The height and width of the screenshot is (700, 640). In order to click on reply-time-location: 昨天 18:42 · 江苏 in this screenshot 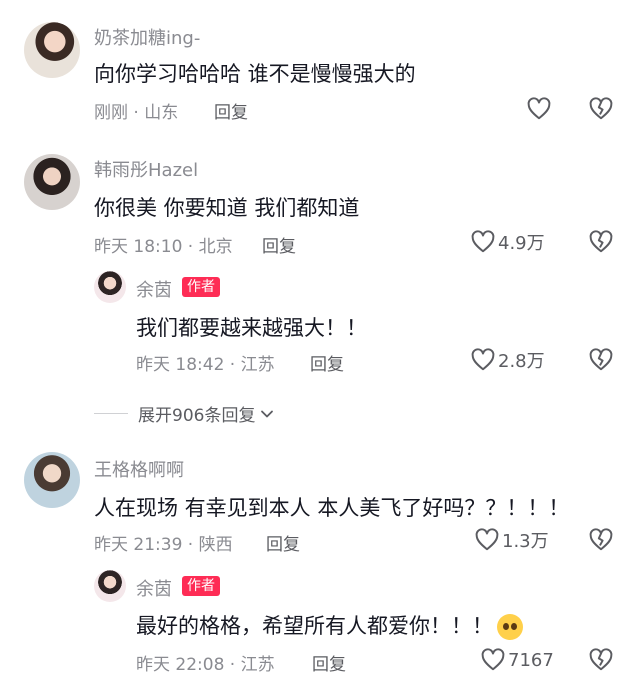, I will do `click(205, 365)`.